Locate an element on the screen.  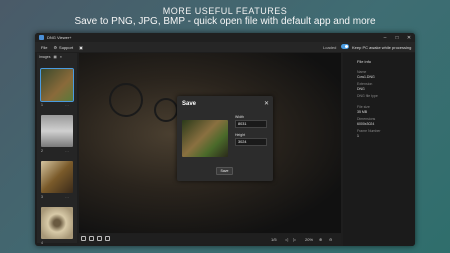
height-label: Height is located at coordinates (240, 135).